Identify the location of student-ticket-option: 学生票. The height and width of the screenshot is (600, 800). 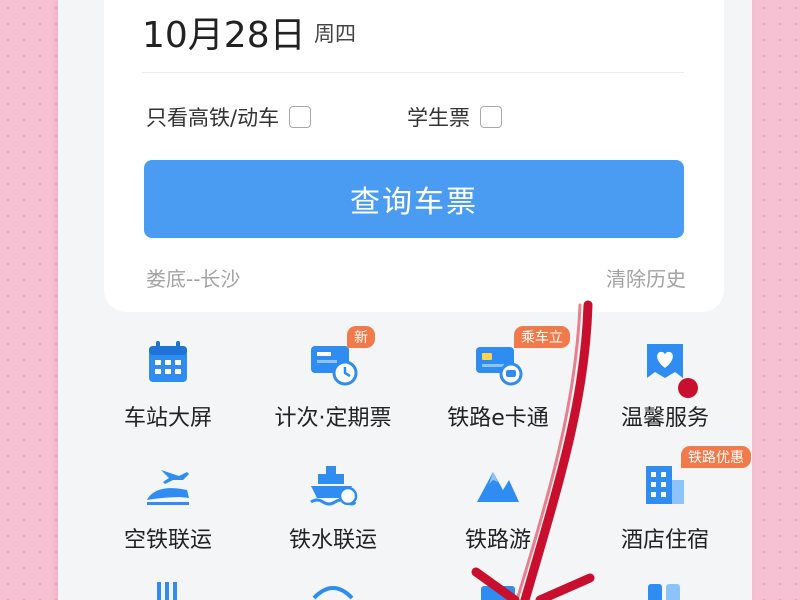
(454, 117).